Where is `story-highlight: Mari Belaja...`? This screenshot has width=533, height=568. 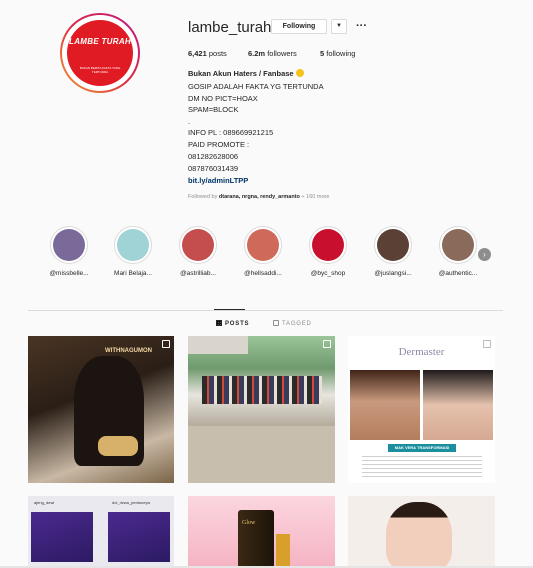 story-highlight: Mari Belaja... is located at coordinates (133, 251).